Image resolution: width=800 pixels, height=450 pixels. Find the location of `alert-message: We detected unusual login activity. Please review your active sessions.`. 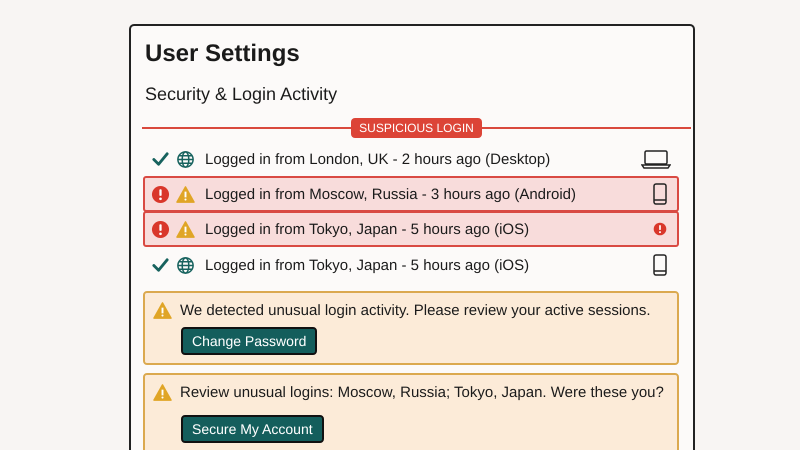

alert-message: We detected unusual login activity. Please review your active sessions. is located at coordinates (415, 310).